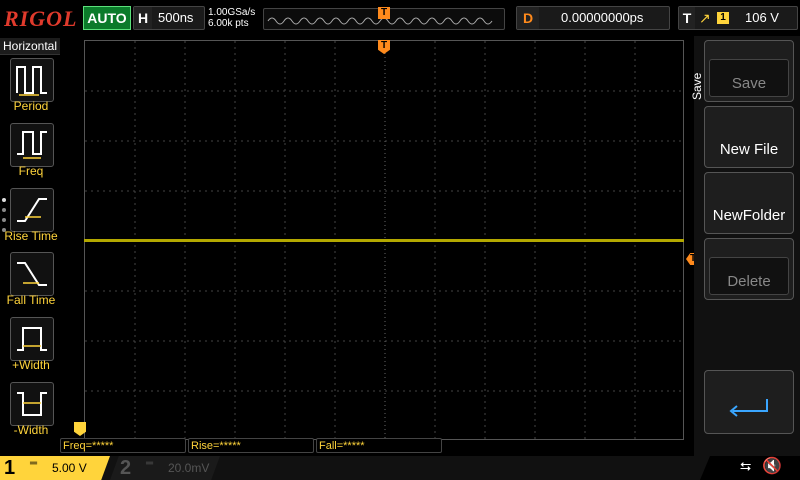 The width and height of the screenshot is (800, 480). I want to click on status-icons: ⮀ 🔇, so click(750, 468).